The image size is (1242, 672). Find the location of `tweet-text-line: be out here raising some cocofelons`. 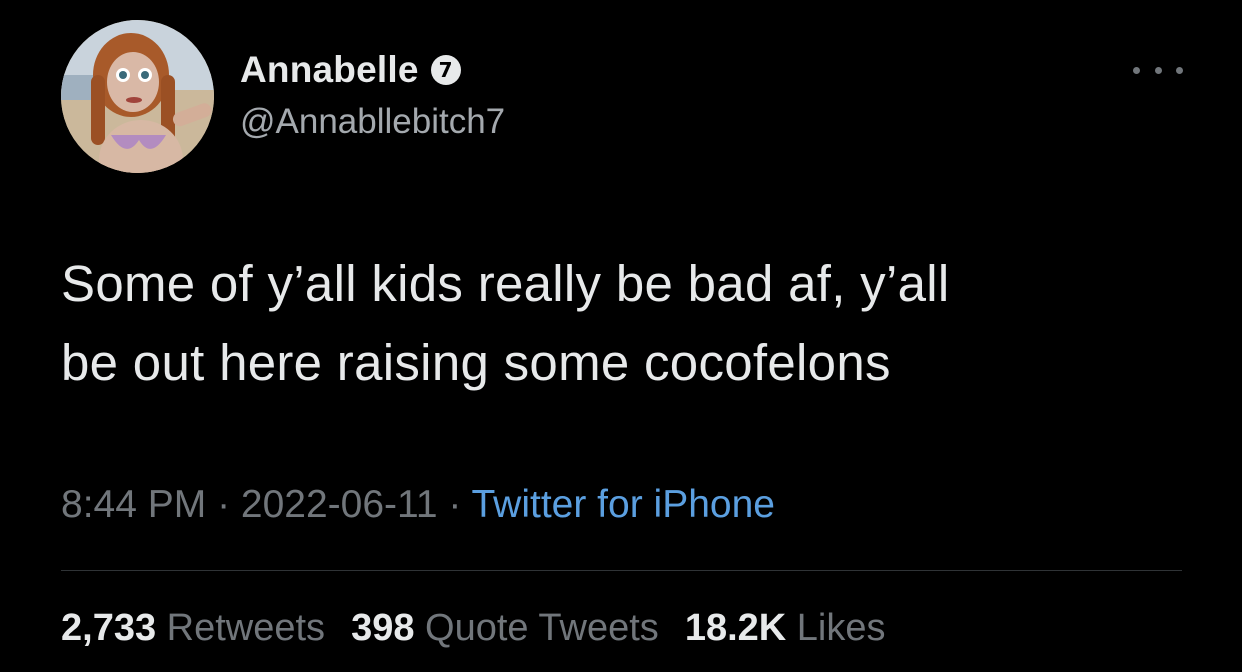

tweet-text-line: be out here raising some cocofelons is located at coordinates (476, 362).